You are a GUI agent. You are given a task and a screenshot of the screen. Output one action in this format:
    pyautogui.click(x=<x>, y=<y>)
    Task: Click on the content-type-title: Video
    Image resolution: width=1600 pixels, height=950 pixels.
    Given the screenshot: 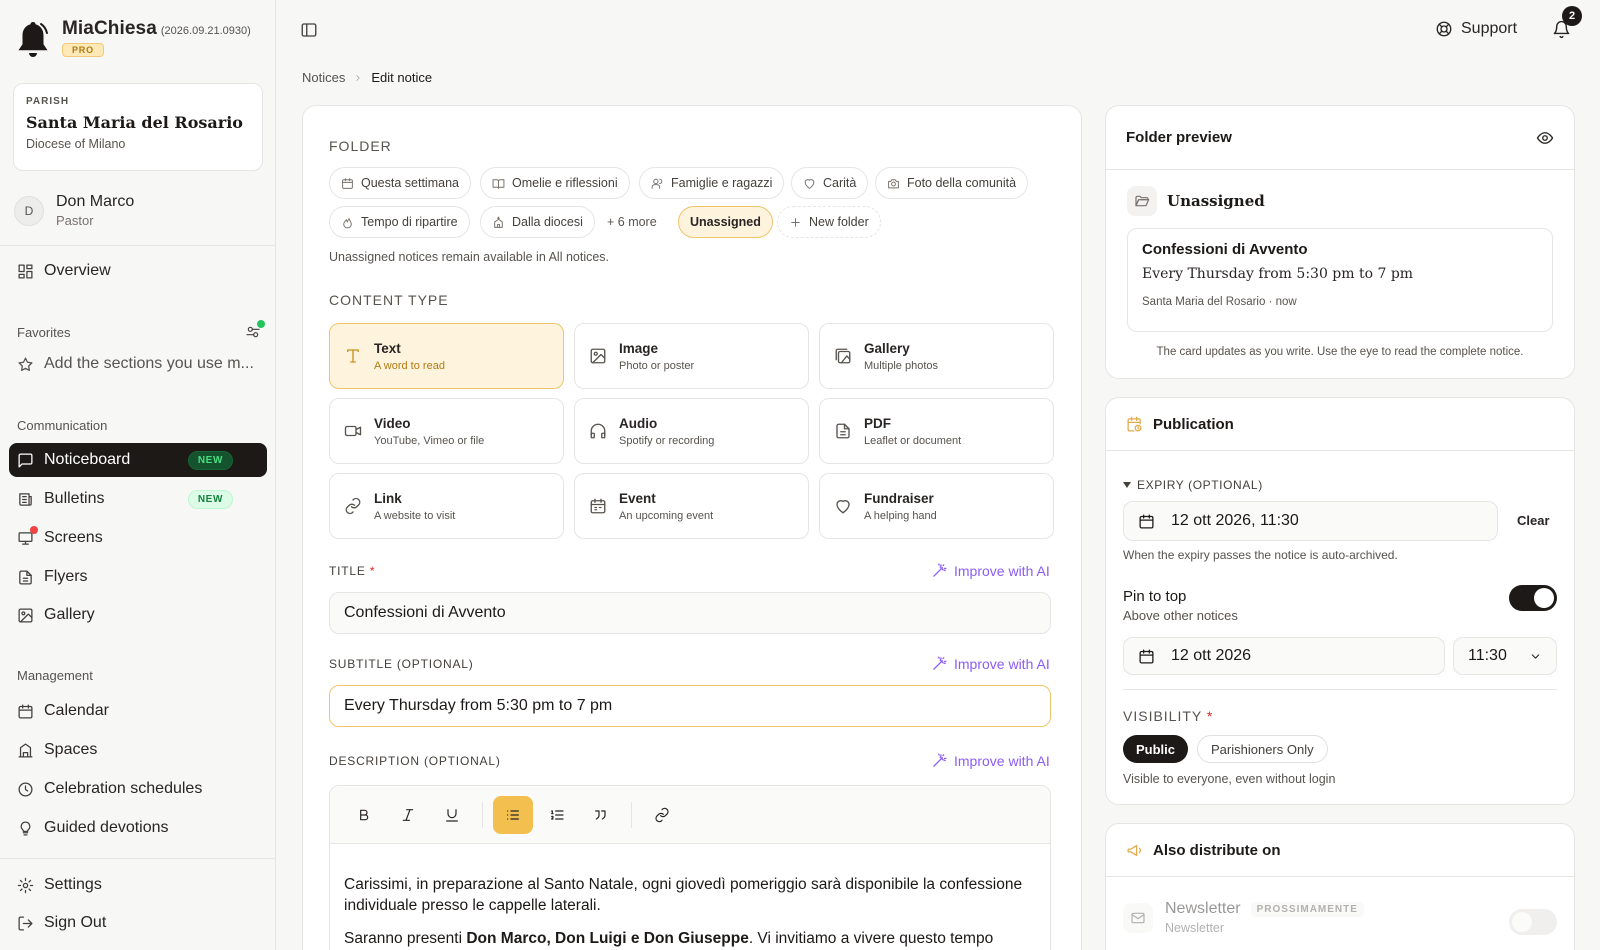 What is the action you would take?
    pyautogui.click(x=392, y=423)
    